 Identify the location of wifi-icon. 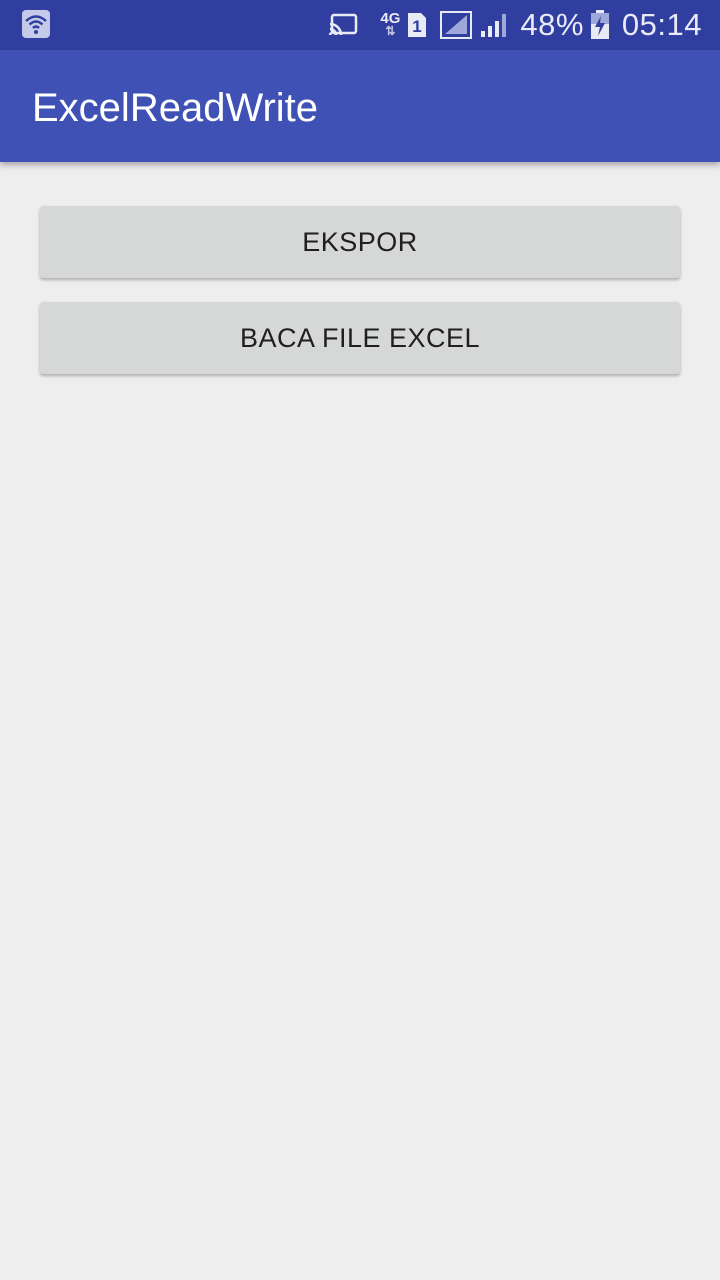
(36, 24).